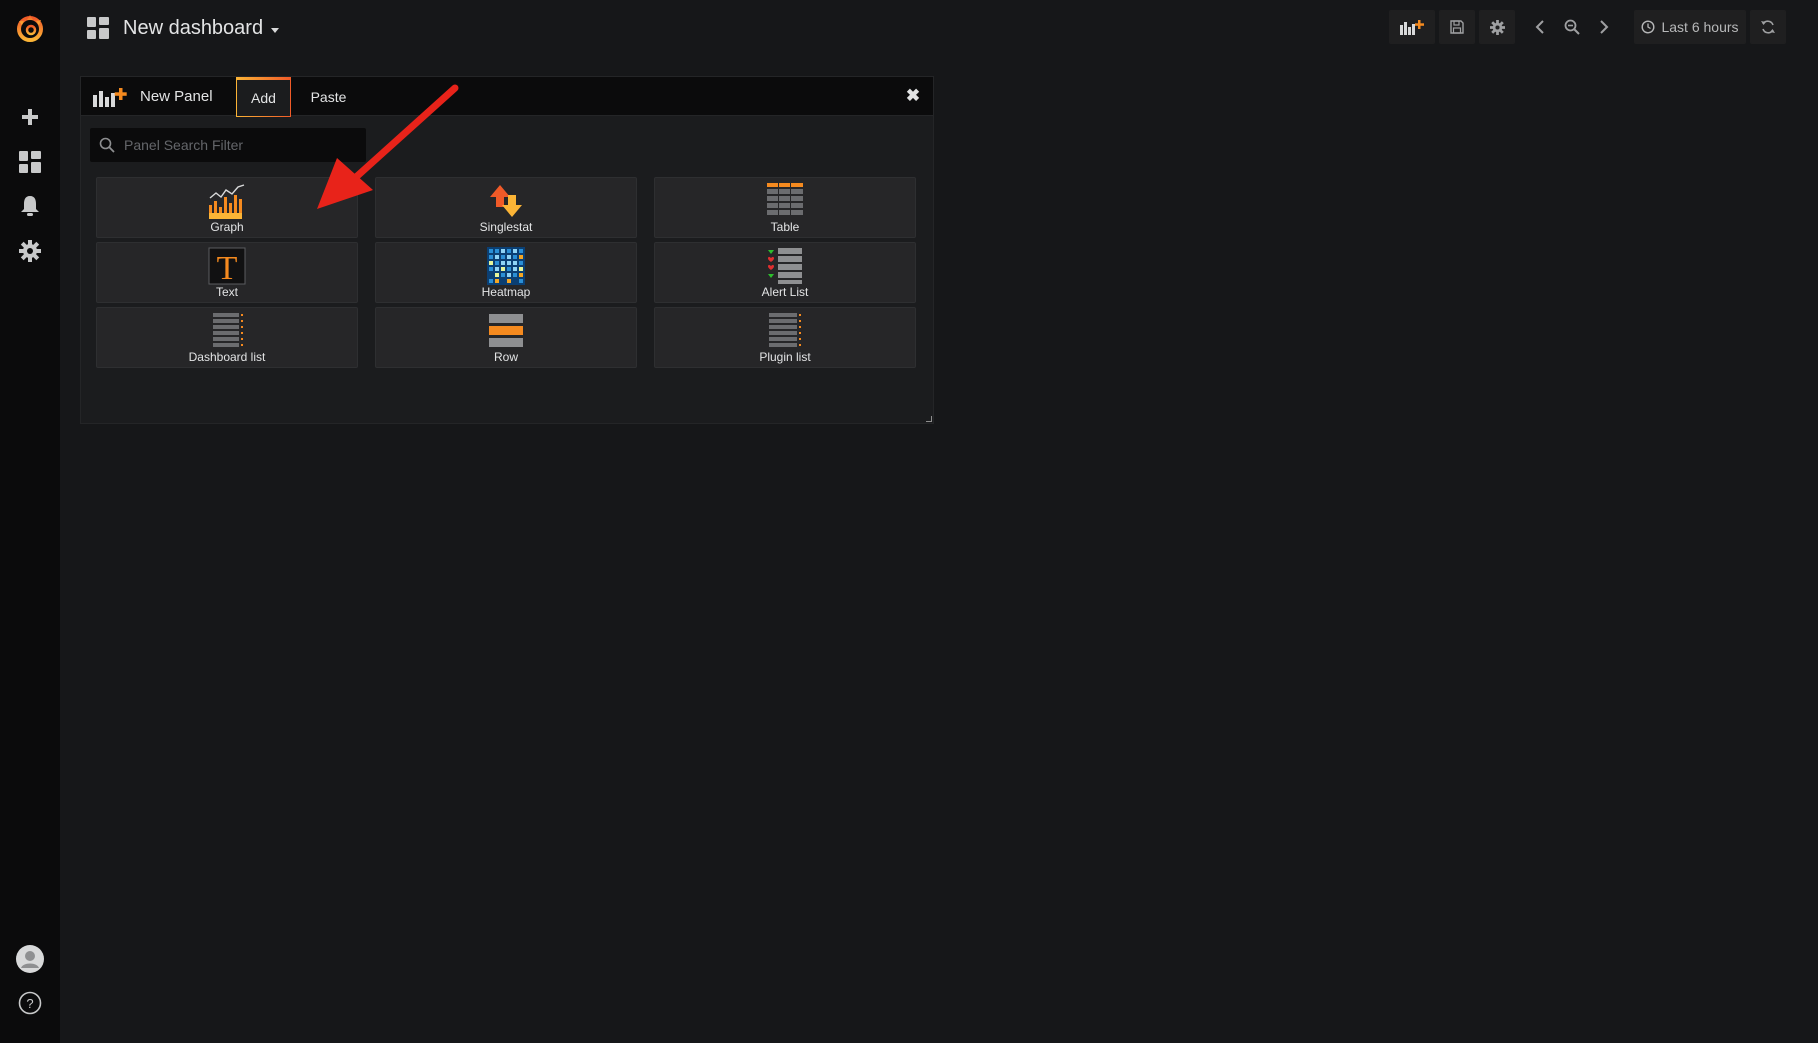  I want to click on avatar-icon, so click(30, 959).